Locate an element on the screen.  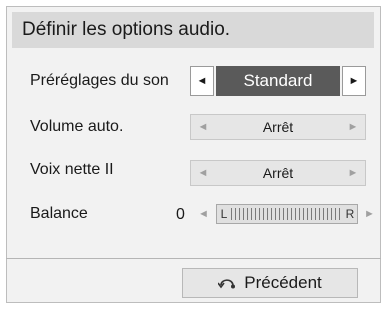
auto-volume-value: Arrêt is located at coordinates (278, 127).